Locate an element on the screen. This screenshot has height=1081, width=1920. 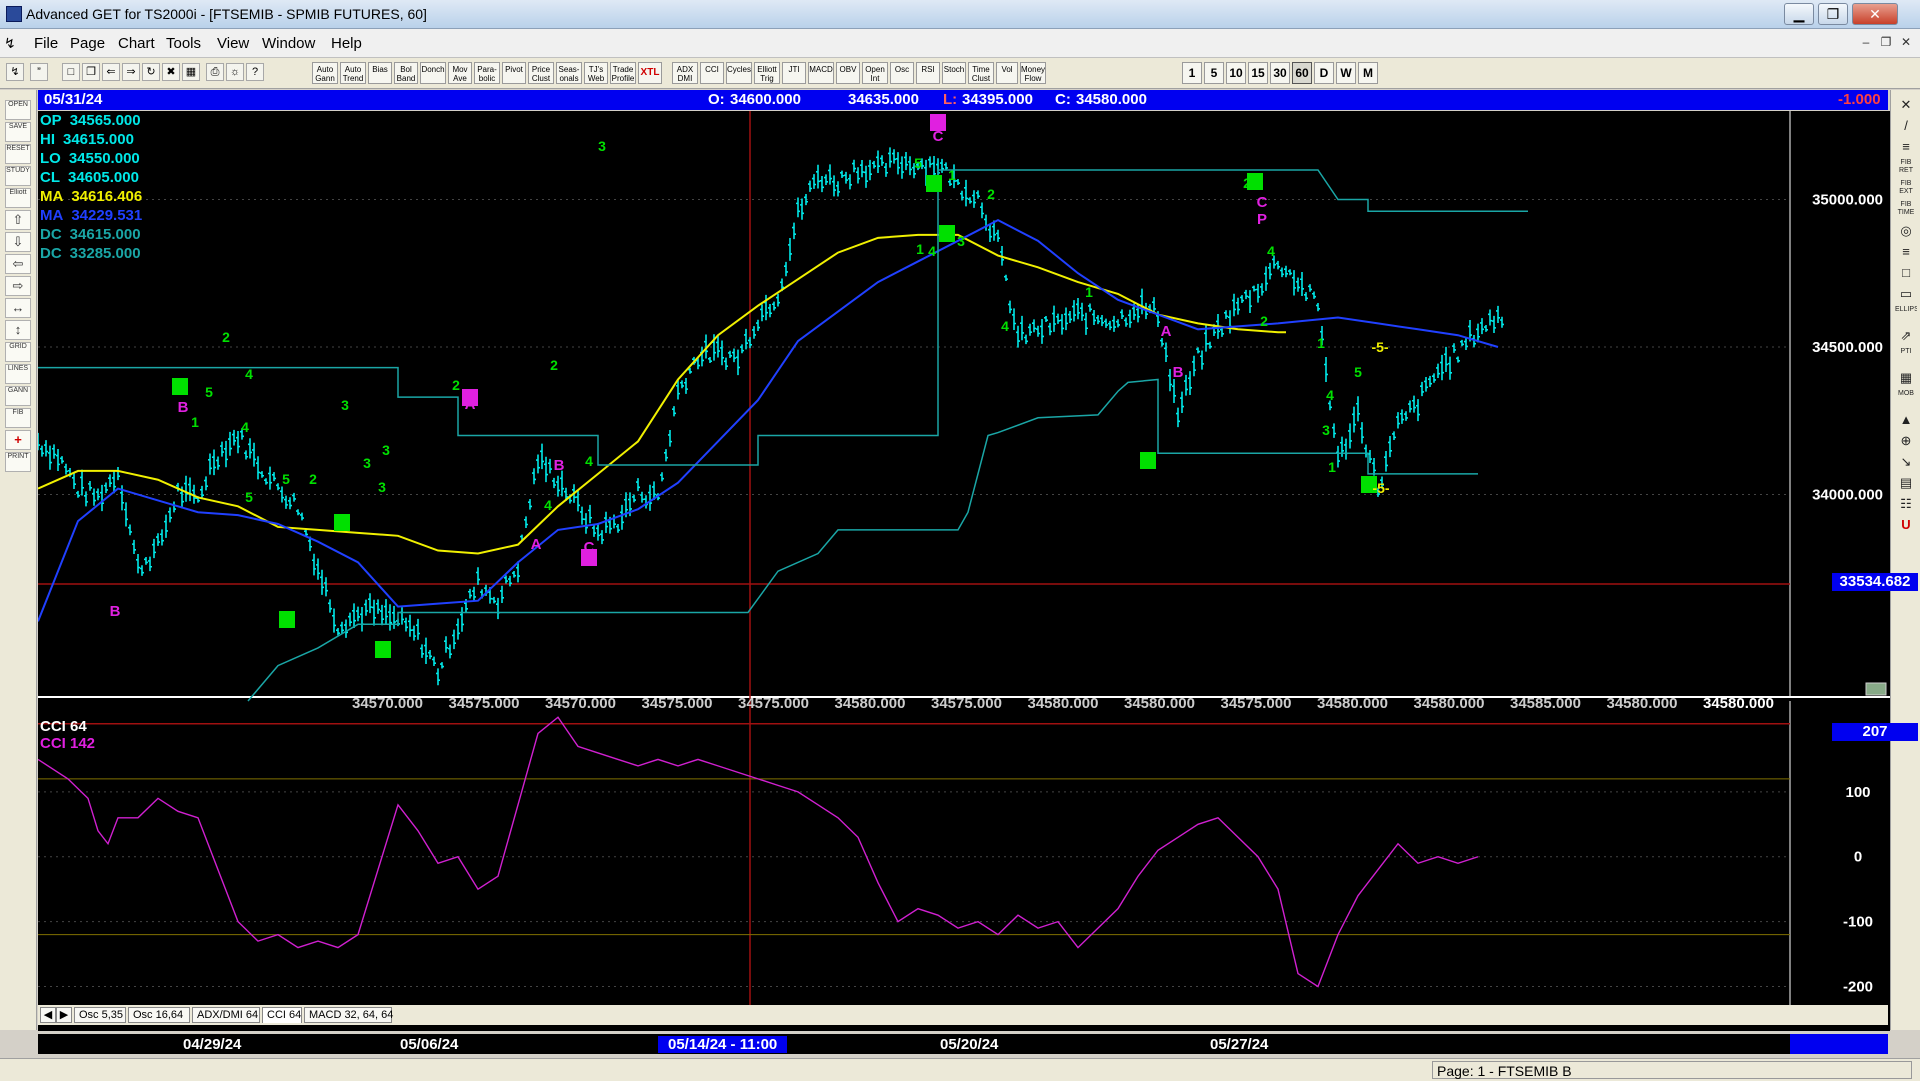
delete-icon: ✖ is located at coordinates (171, 72).